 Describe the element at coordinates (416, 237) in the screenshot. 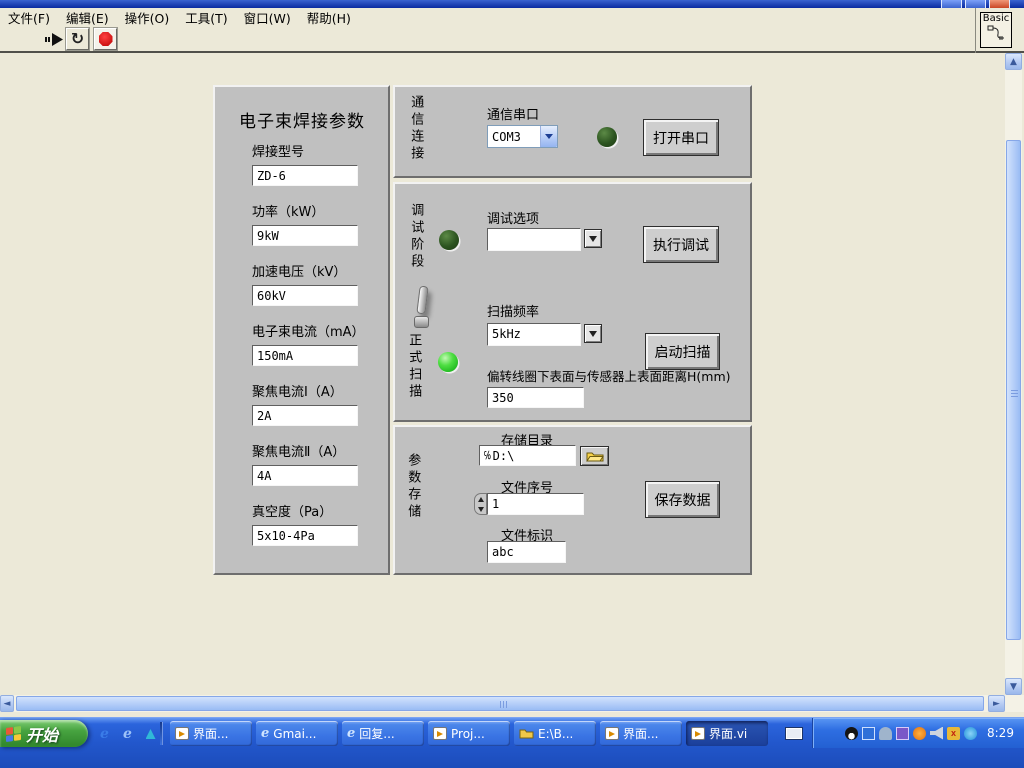

I see `debug-side-label: 调试阶段` at that location.